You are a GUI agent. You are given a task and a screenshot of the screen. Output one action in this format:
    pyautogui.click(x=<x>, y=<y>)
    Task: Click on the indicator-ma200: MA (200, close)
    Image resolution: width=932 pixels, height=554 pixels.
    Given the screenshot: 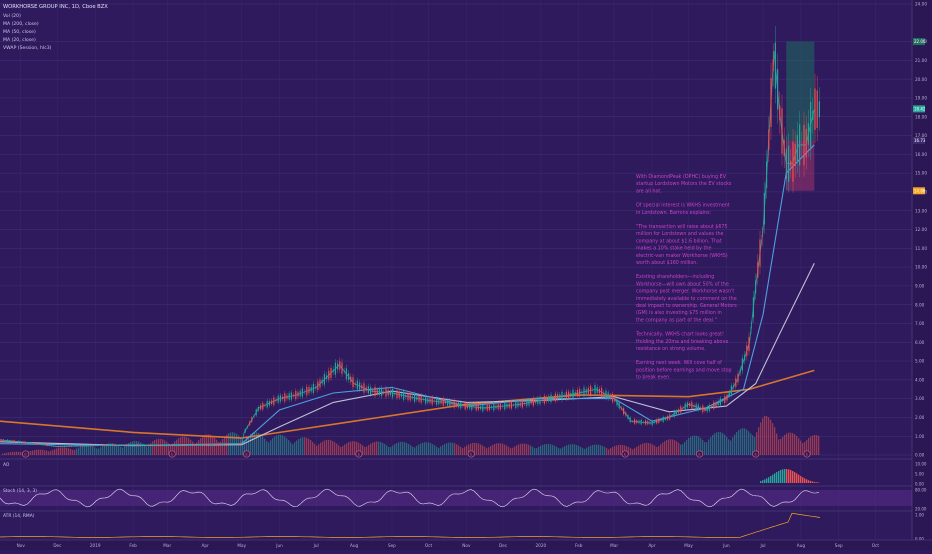 What is the action you would take?
    pyautogui.click(x=21, y=24)
    